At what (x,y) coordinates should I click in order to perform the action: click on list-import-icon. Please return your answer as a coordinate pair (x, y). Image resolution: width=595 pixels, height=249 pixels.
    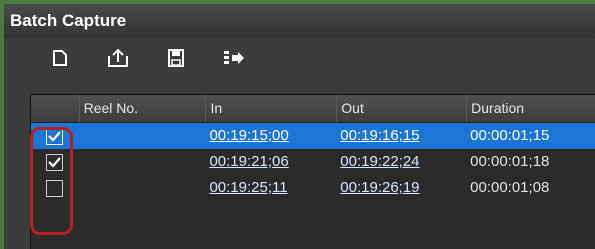
    Looking at the image, I should click on (234, 57).